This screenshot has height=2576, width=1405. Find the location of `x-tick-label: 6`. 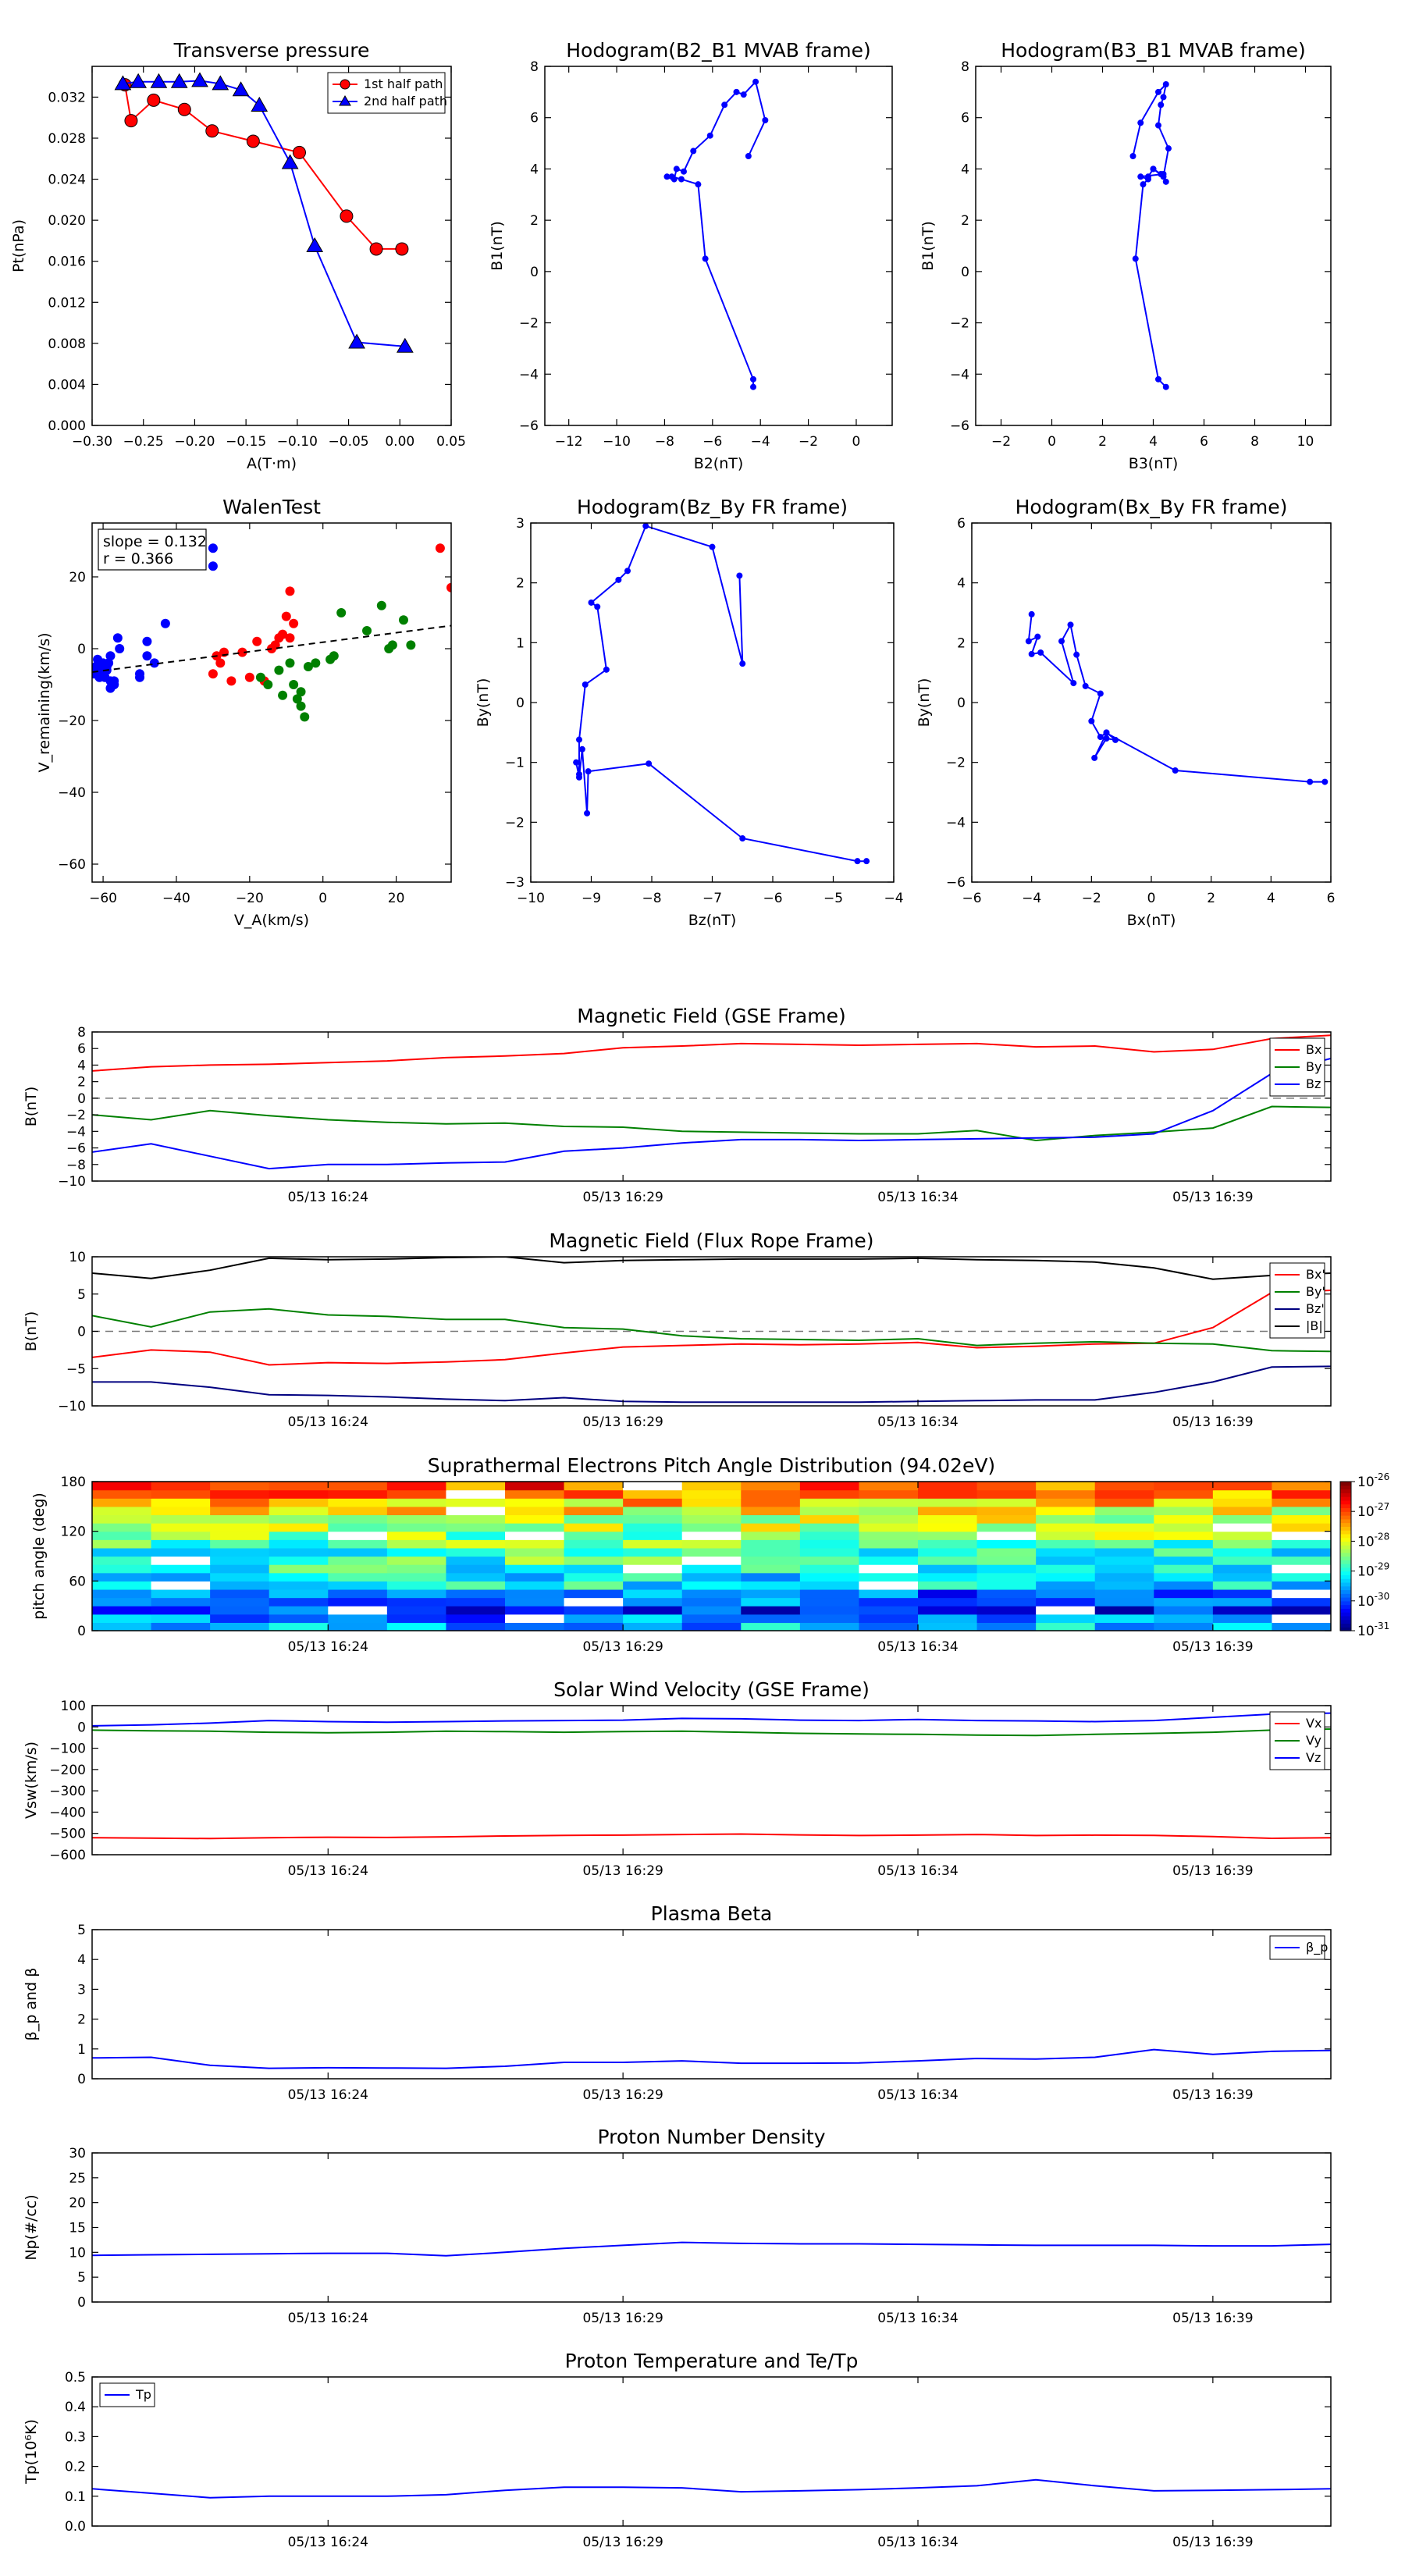

x-tick-label: 6 is located at coordinates (1204, 442).